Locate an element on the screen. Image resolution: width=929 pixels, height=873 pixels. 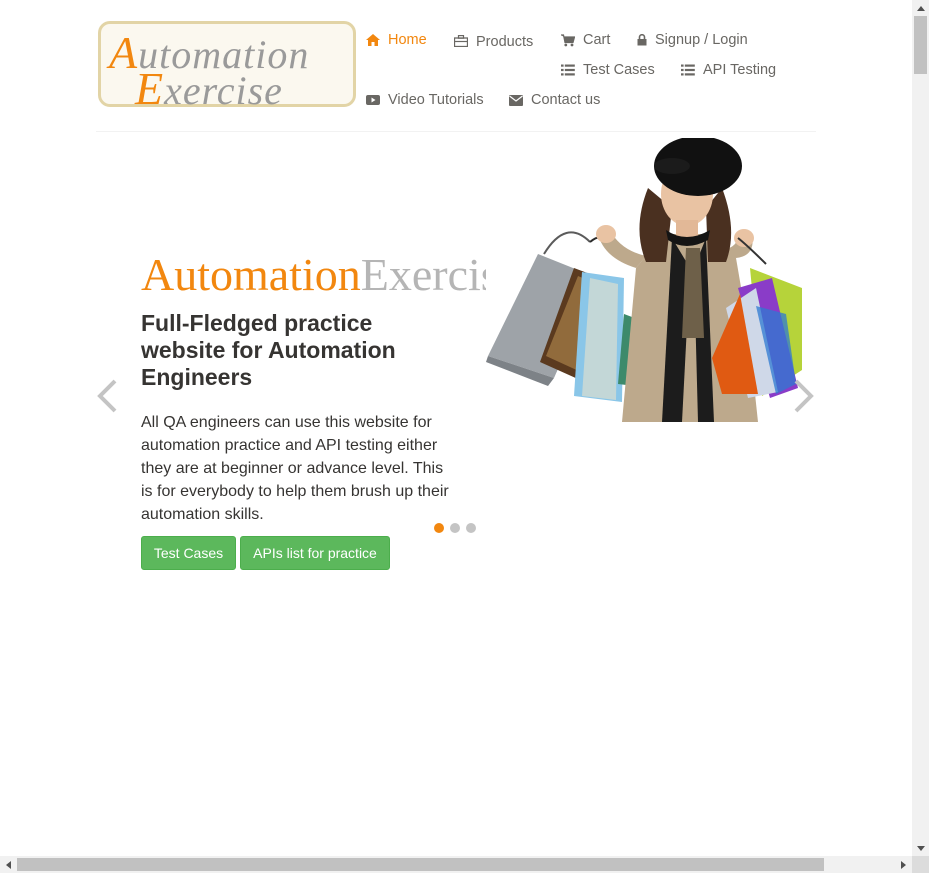
nav-api-testing: API Testing is located at coordinates (728, 70).